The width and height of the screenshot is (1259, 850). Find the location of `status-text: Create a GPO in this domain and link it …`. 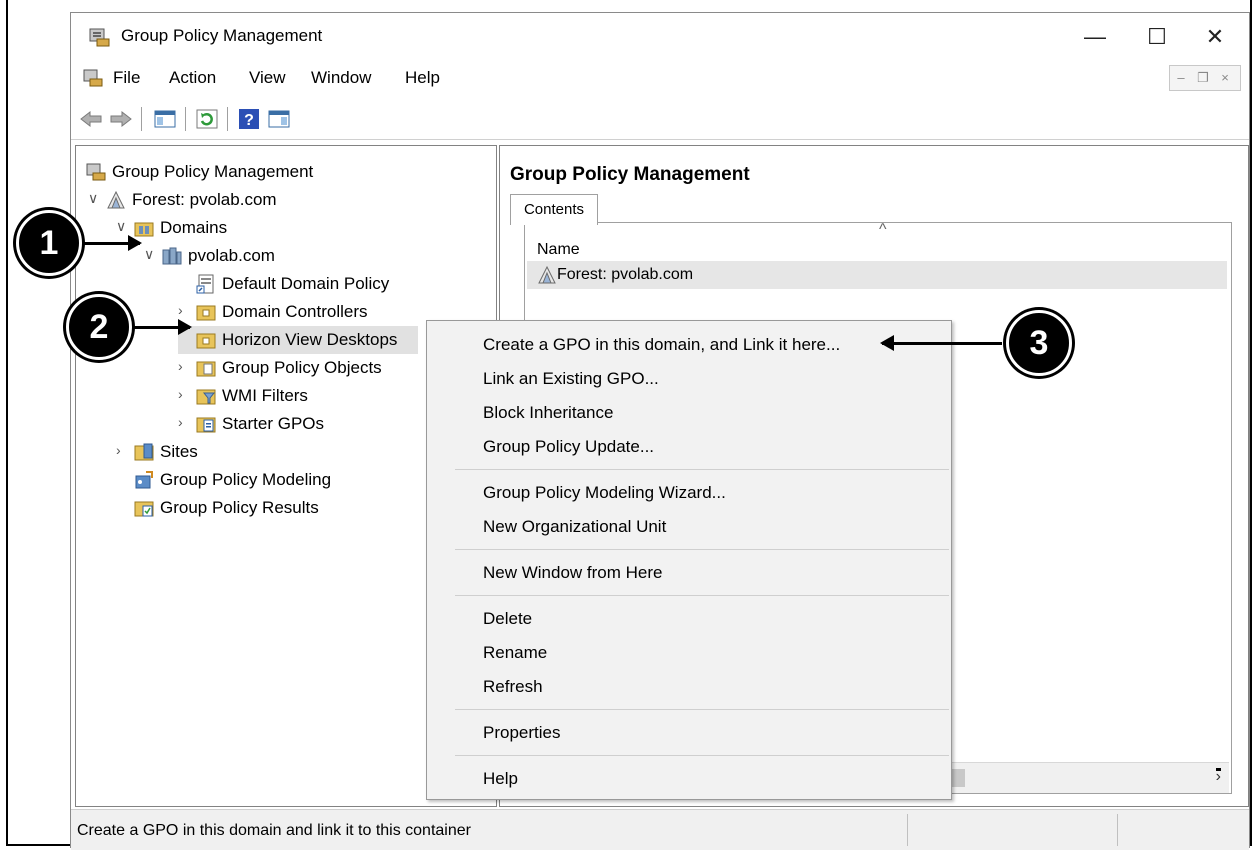

status-text: Create a GPO in this domain and link it … is located at coordinates (274, 830).